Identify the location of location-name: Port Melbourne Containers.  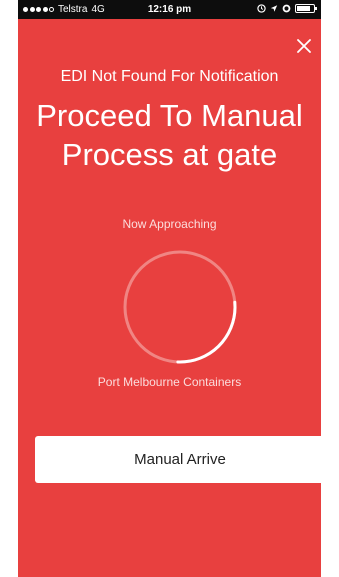
(169, 382).